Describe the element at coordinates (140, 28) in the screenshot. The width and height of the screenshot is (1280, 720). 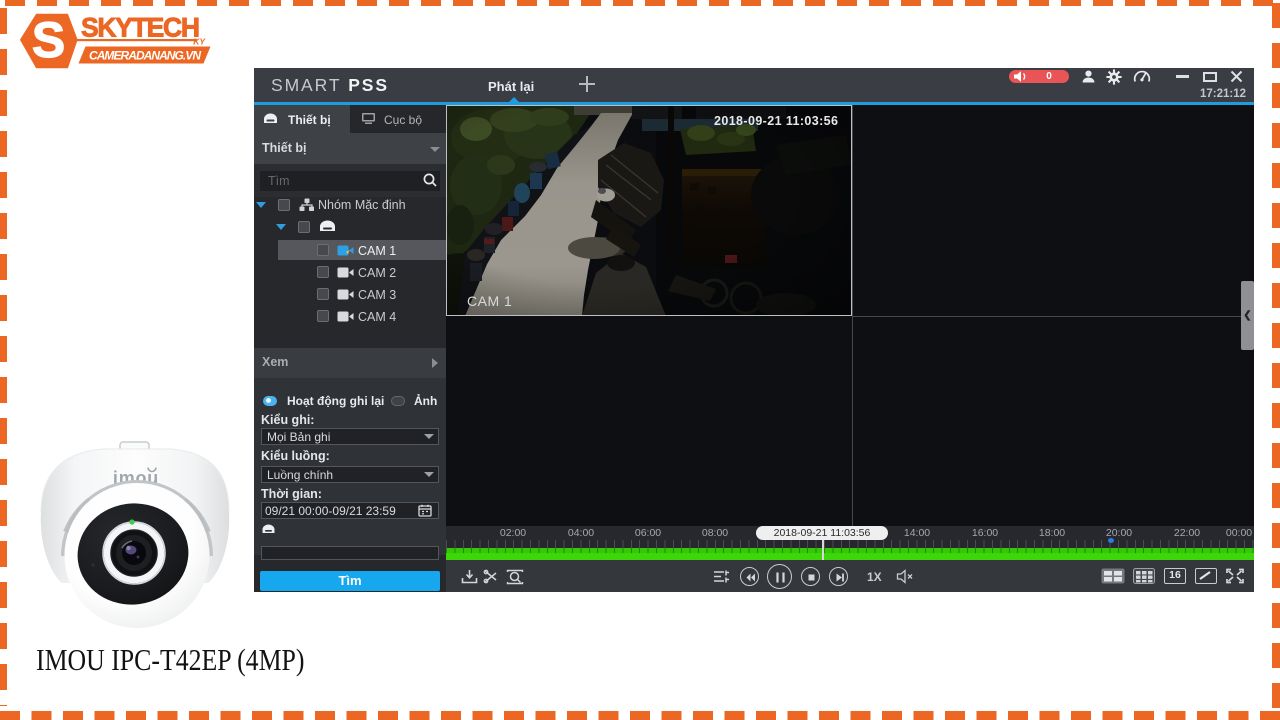
I see `svg-text: SKYTECH` at that location.